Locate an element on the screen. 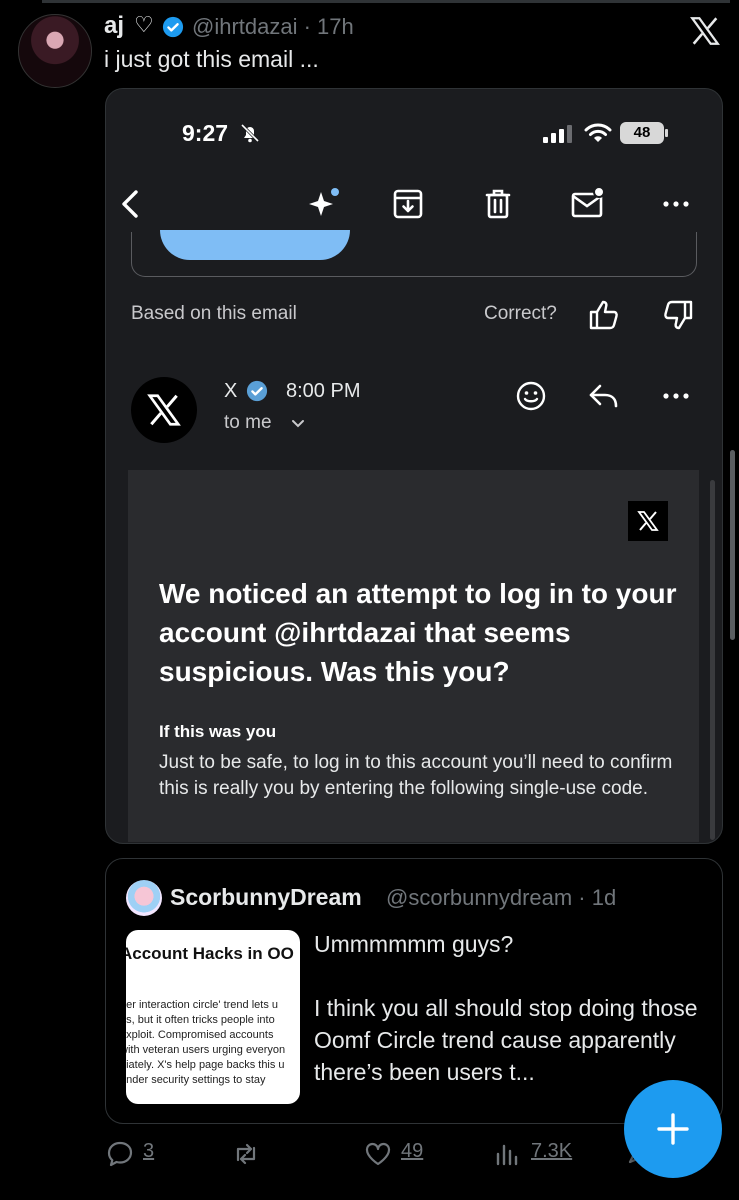  image-text-line: ns, but it often tricks people into is located at coordinates (200, 1020).